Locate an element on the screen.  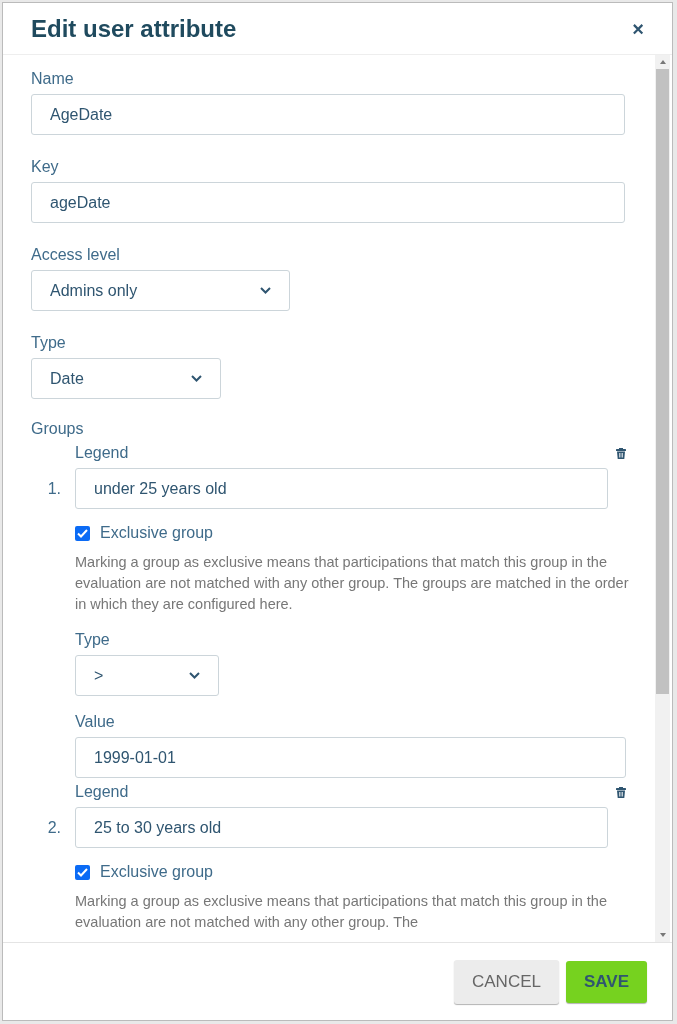
dropdown: > is located at coordinates (147, 675).